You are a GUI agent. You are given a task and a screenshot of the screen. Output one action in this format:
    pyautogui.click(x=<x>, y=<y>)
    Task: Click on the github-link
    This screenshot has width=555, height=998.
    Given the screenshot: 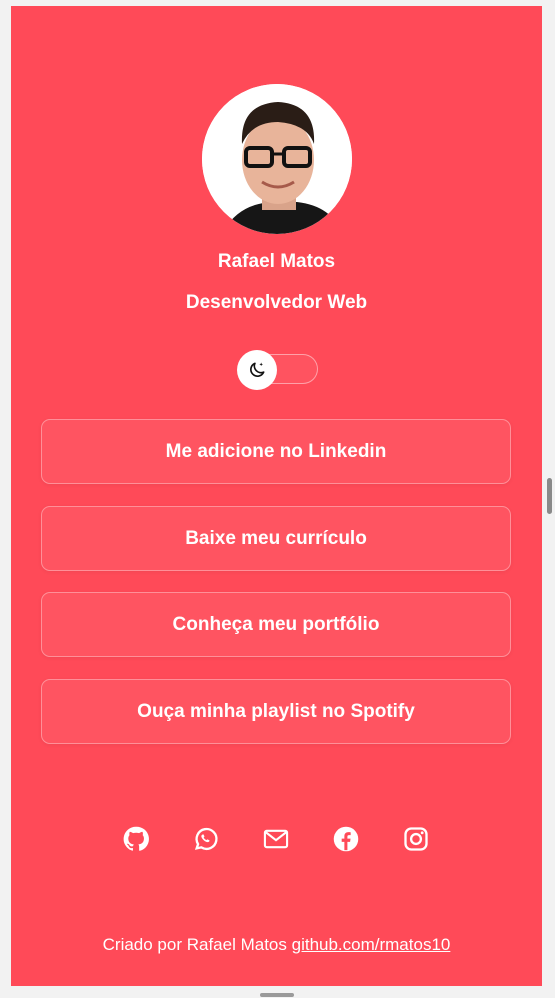 What is the action you would take?
    pyautogui.click(x=136, y=839)
    